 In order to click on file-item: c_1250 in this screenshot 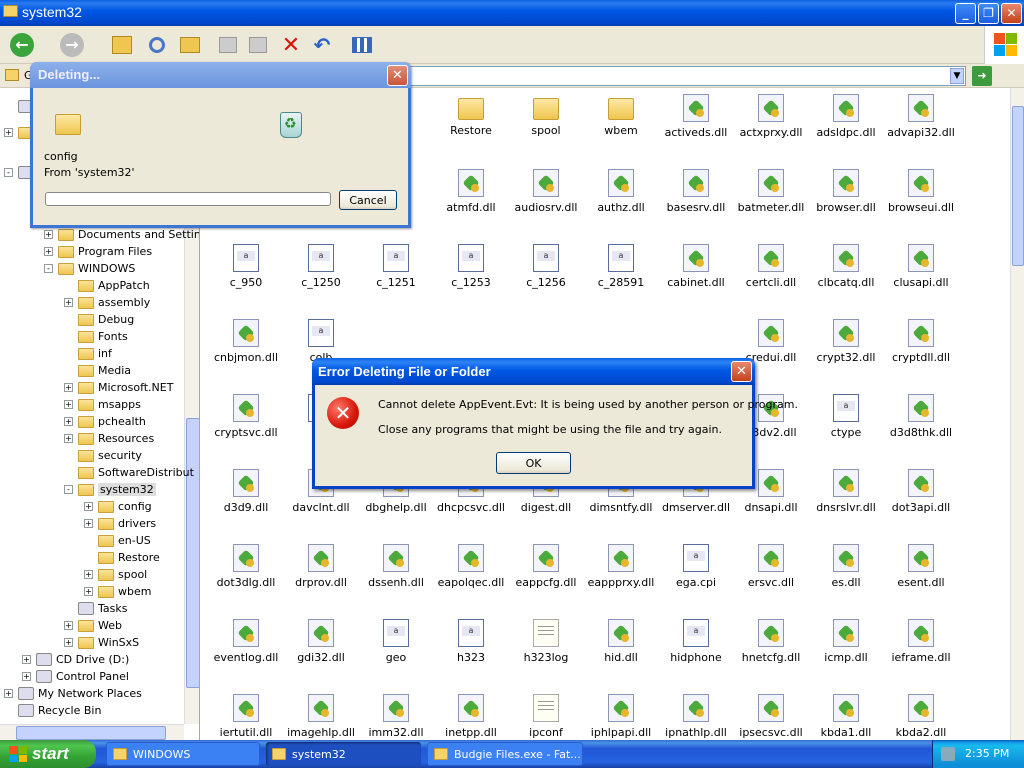, I will do `click(321, 266)`.